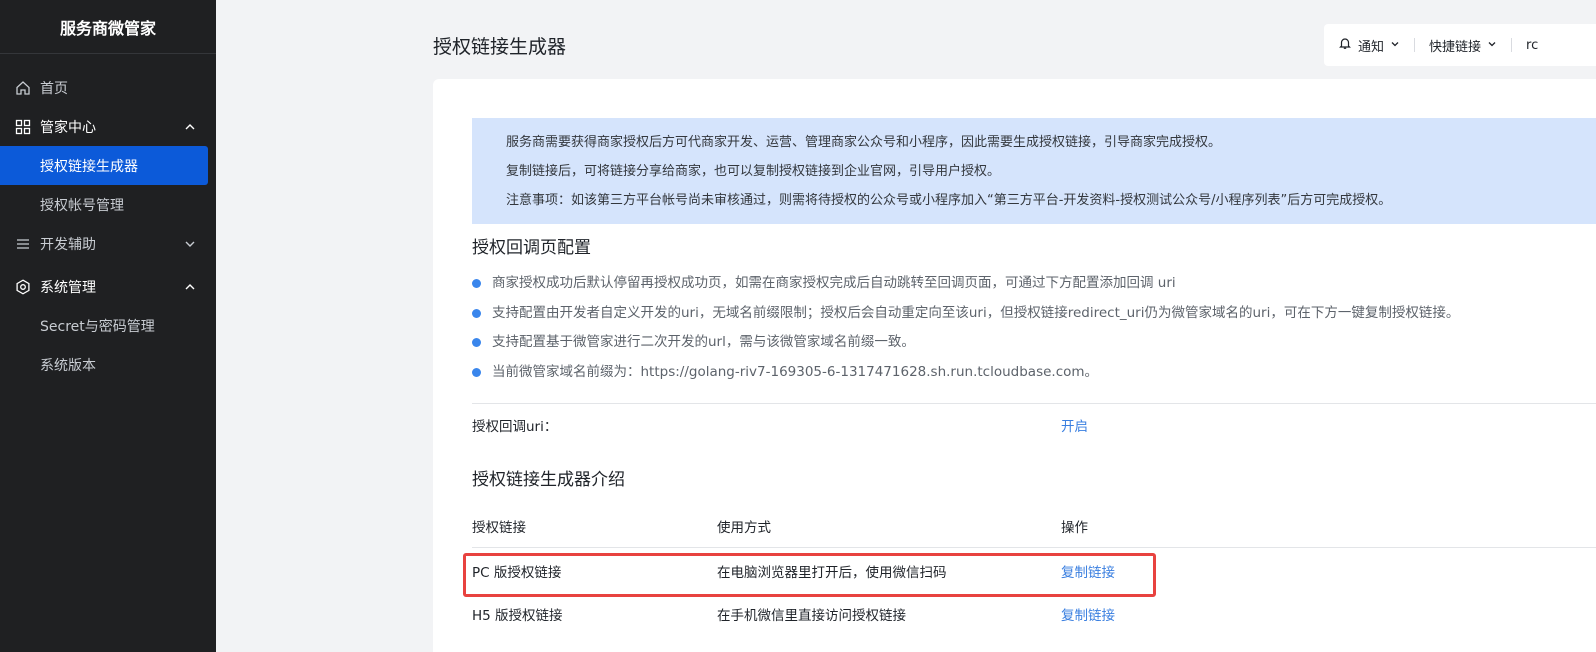 The image size is (1596, 652). Describe the element at coordinates (108, 243) in the screenshot. I see `sidebar-group-dev: 开发辅助` at that location.